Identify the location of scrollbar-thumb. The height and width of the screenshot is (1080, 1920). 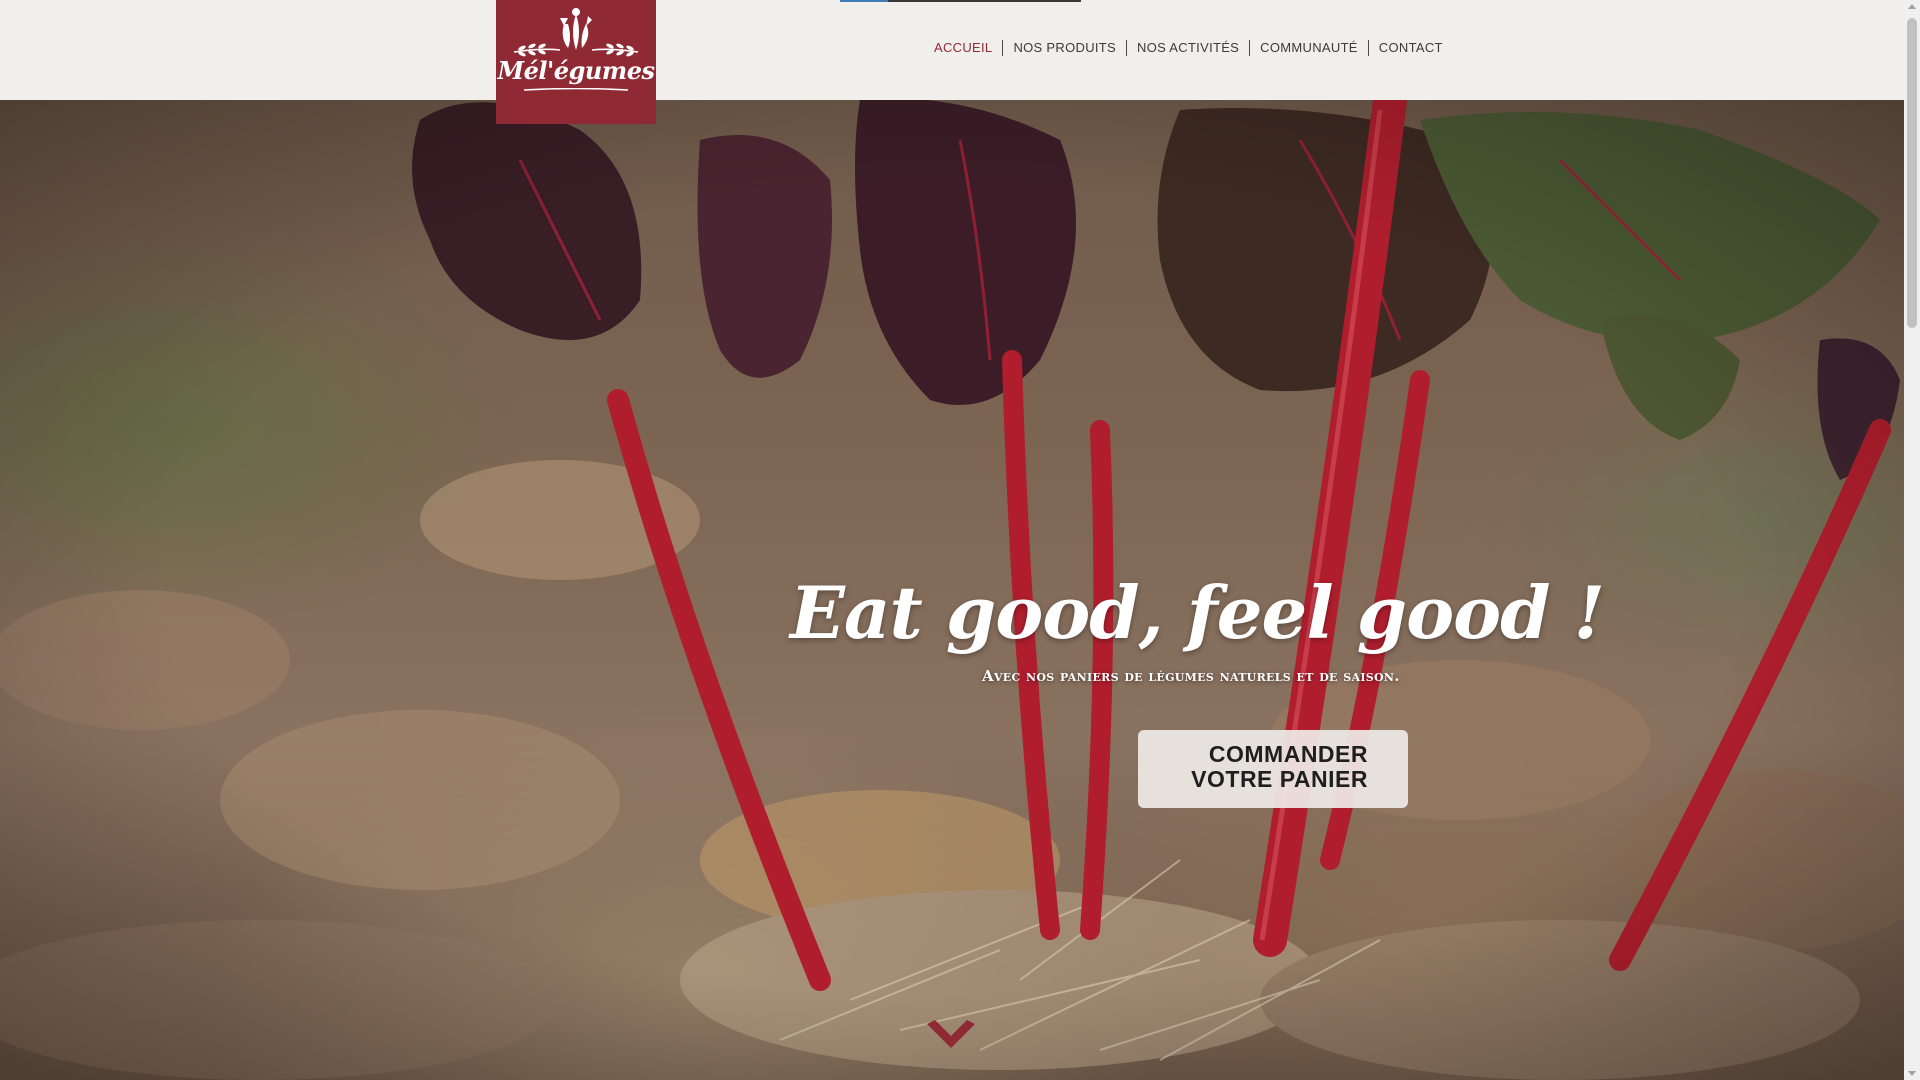
(1912, 173).